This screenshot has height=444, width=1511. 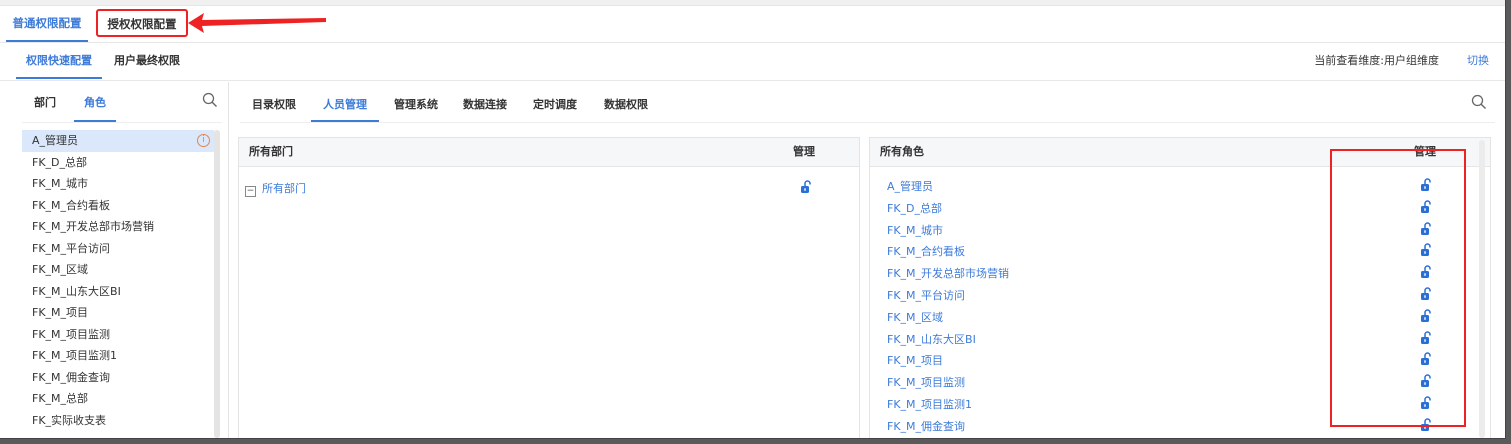 What do you see at coordinates (416, 108) in the screenshot?
I see `tab-management-system: 管理系统` at bounding box center [416, 108].